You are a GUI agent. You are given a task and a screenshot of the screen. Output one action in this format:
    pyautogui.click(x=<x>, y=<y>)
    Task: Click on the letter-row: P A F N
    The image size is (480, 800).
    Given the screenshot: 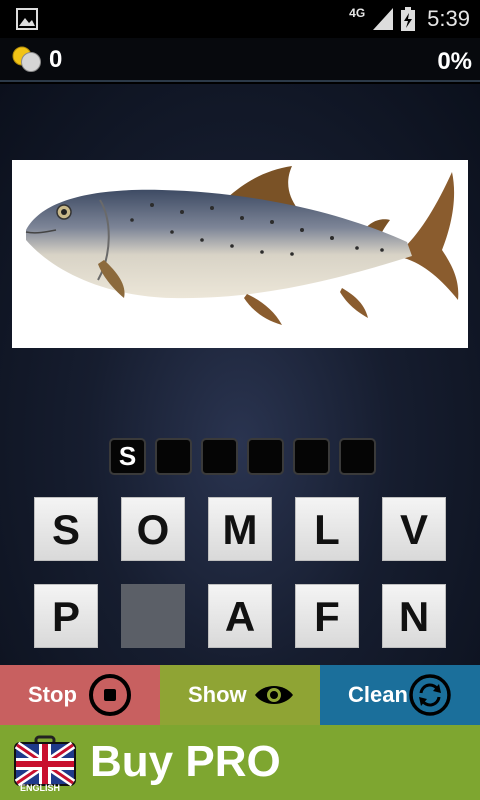 What is the action you would take?
    pyautogui.click(x=244, y=616)
    